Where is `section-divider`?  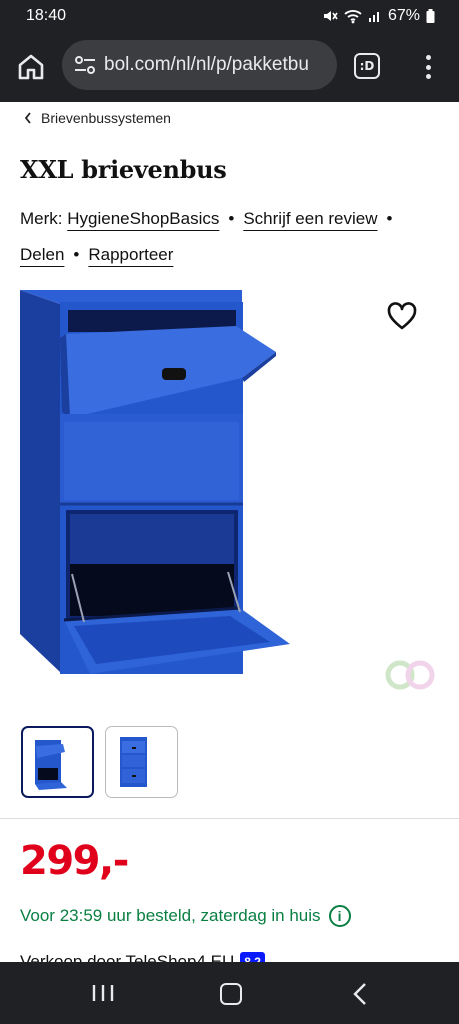
section-divider is located at coordinates (229, 818).